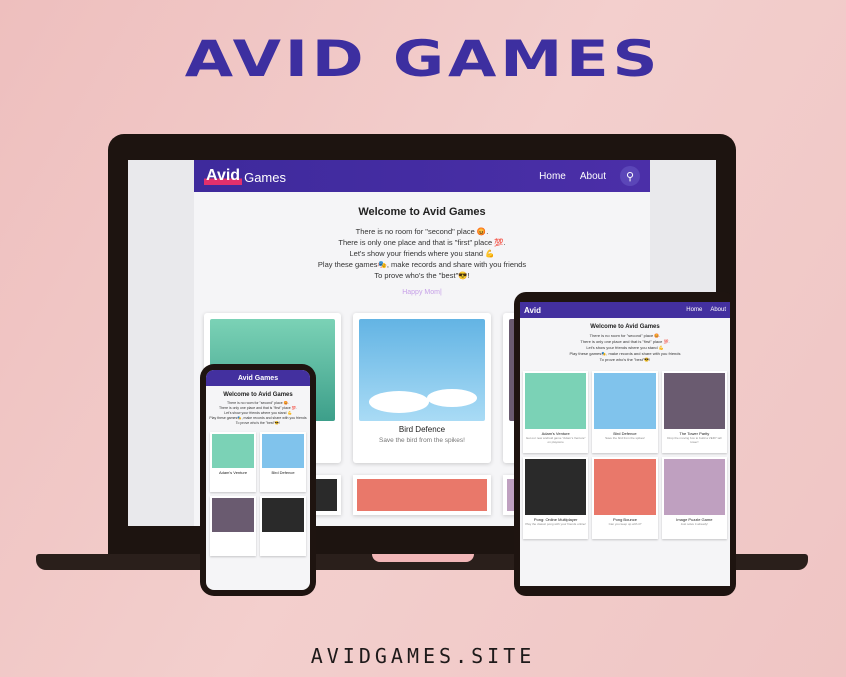 The width and height of the screenshot is (846, 677). What do you see at coordinates (625, 498) in the screenshot?
I see `tablet-card: Pong Bounce Can you keep up with it?` at bounding box center [625, 498].